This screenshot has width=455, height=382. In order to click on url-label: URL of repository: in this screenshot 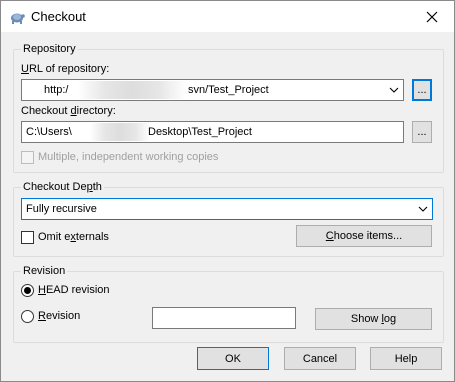, I will do `click(65, 69)`.